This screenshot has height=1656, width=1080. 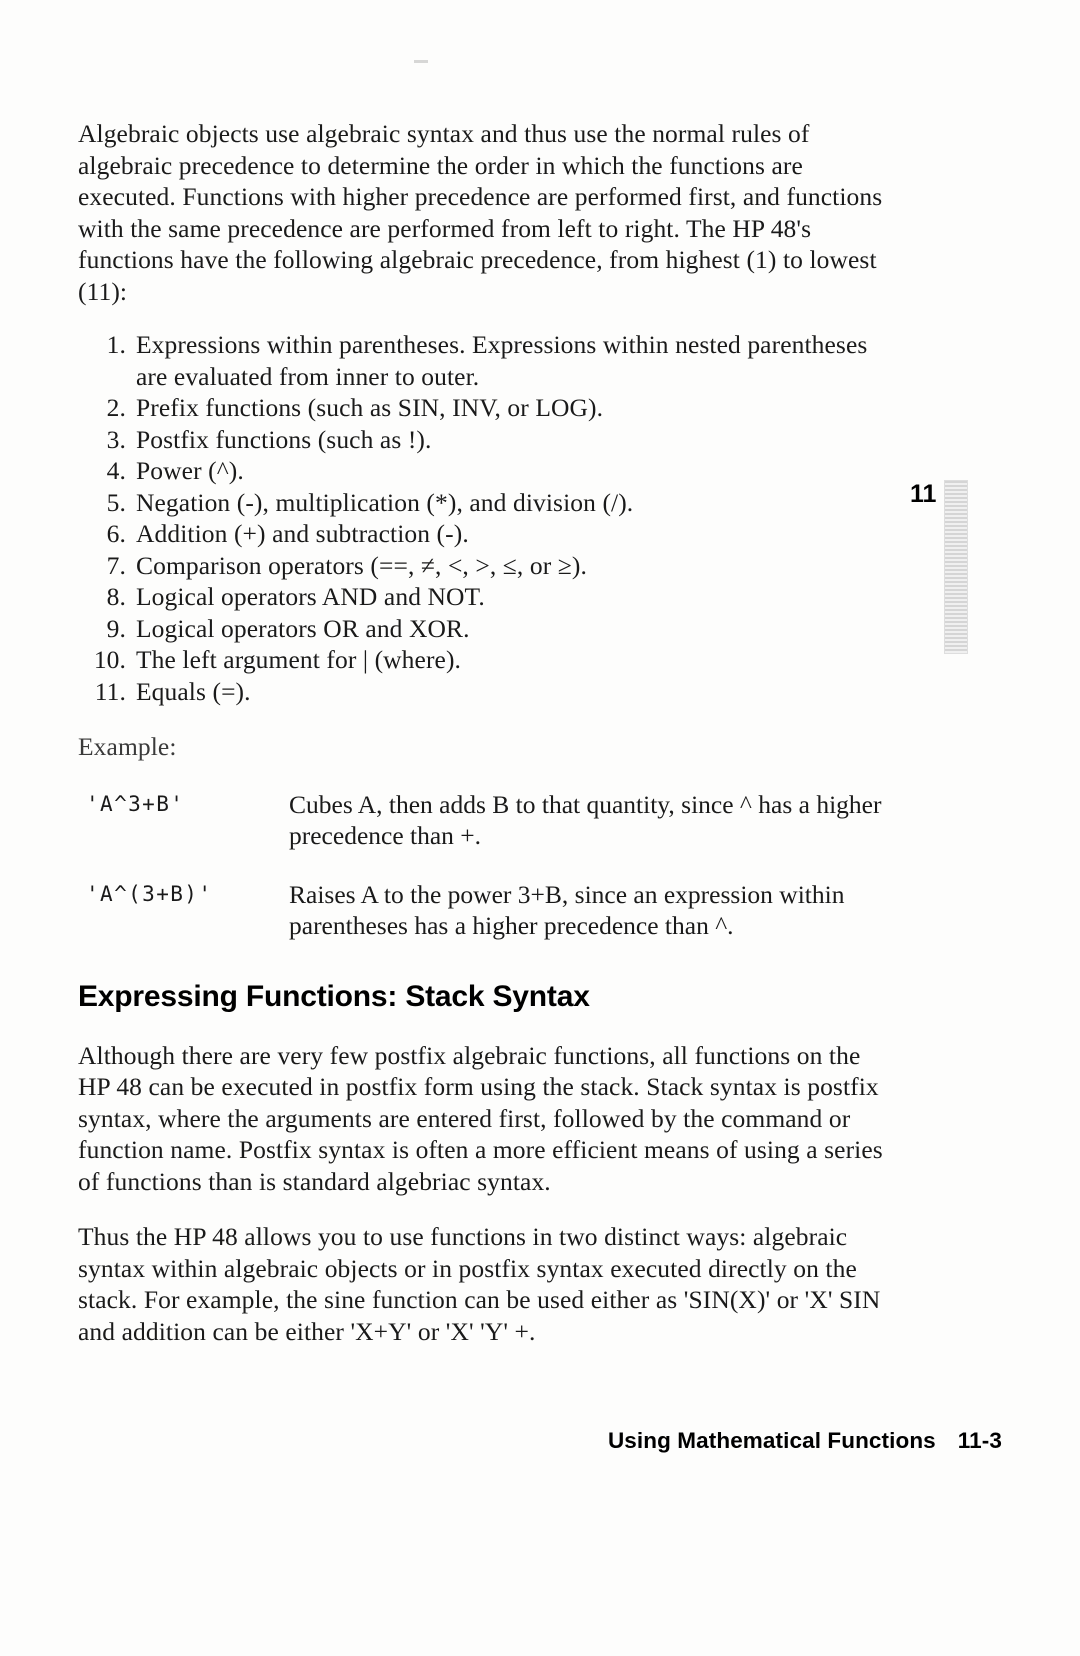 What do you see at coordinates (303, 628) in the screenshot?
I see `list-item-text: Logical operators OR and XOR.` at bounding box center [303, 628].